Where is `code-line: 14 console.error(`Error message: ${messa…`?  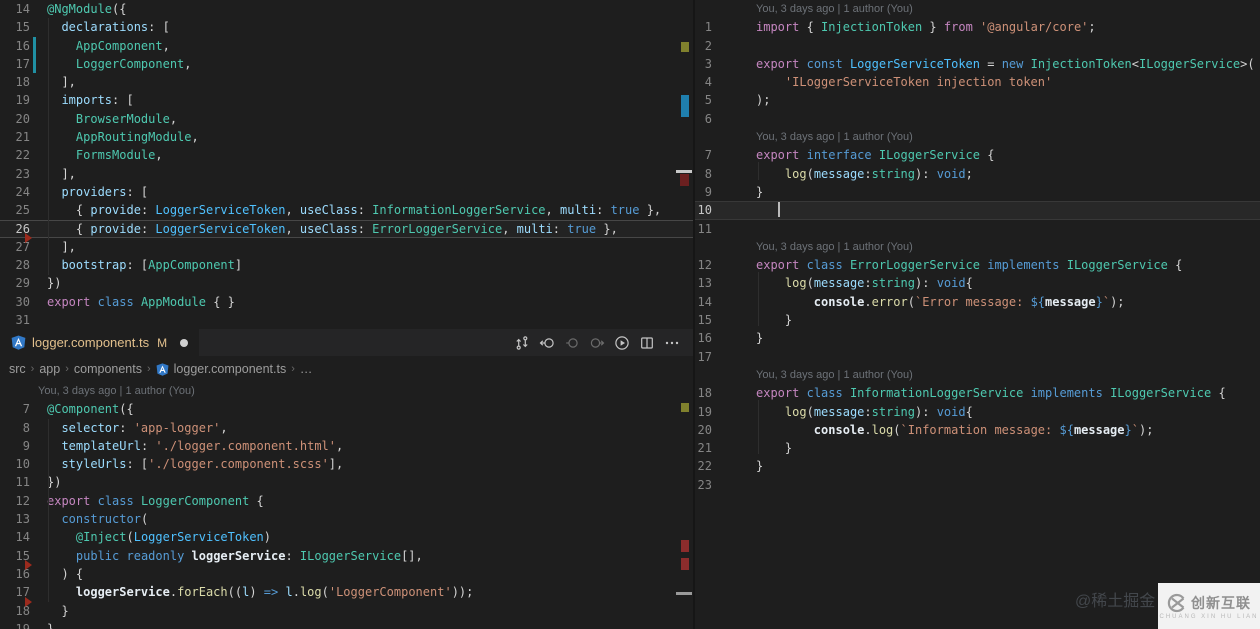 code-line: 14 console.error(`Error message: ${messa… is located at coordinates (977, 302).